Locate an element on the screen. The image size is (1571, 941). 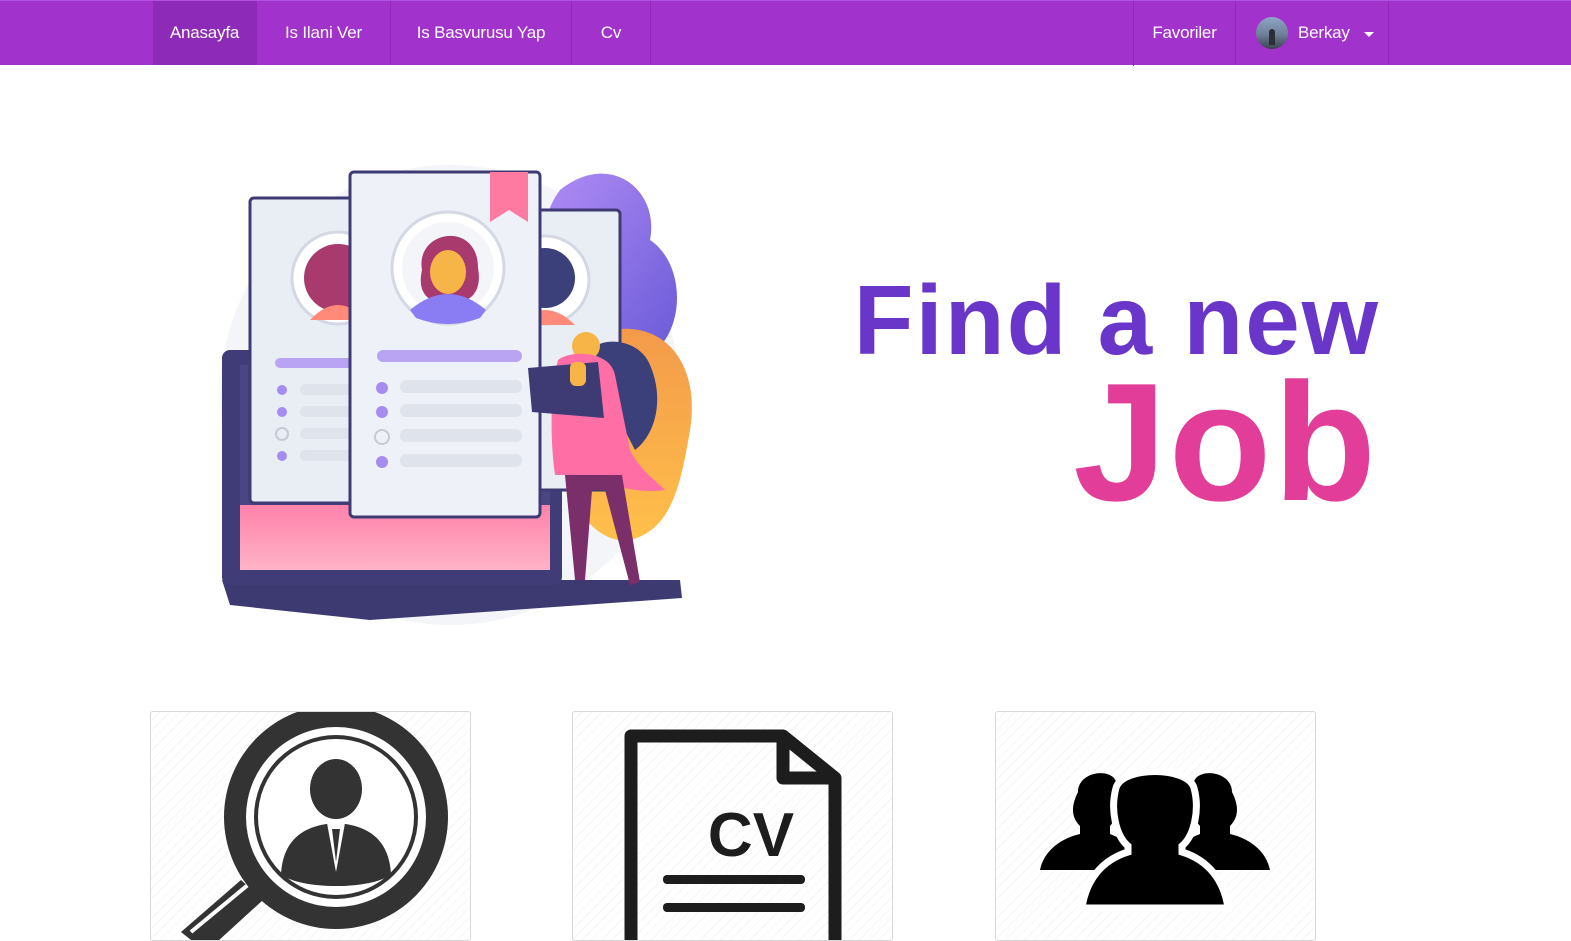
cv-document-icon: CV is located at coordinates (733, 834).